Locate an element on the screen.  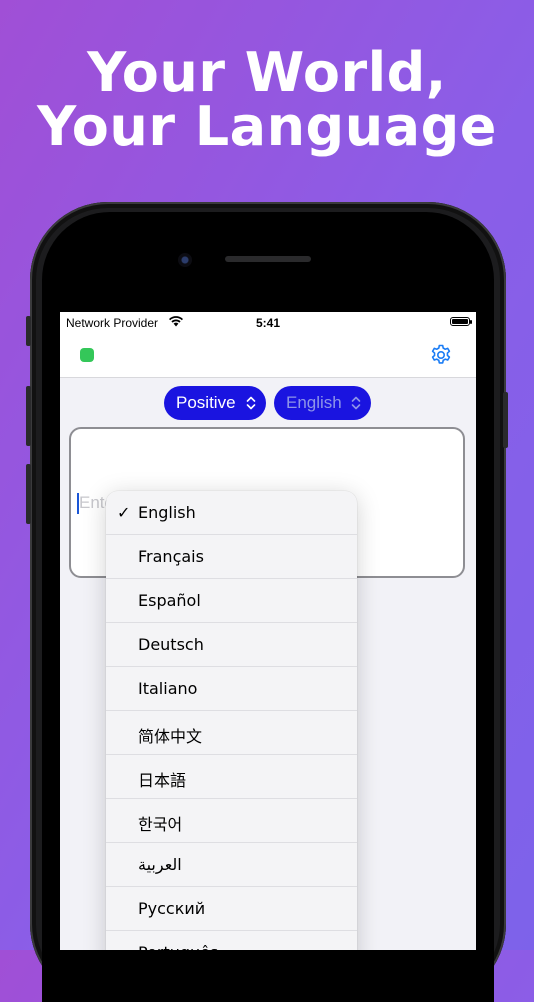
clock: 5:41 is located at coordinates (268, 323).